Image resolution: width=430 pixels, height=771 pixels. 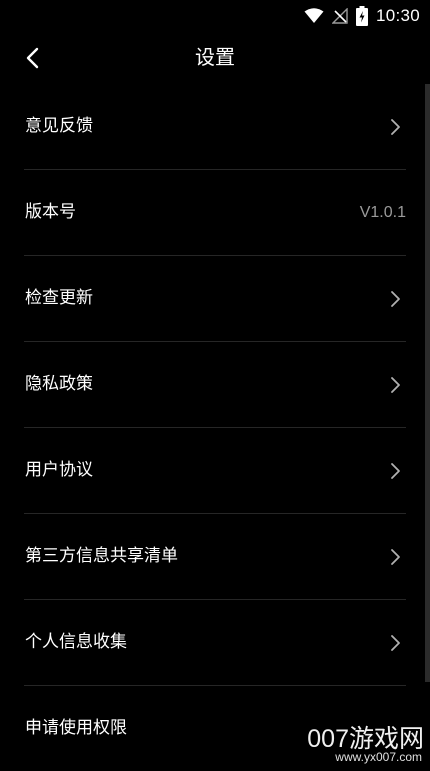 What do you see at coordinates (314, 15) in the screenshot?
I see `wifi-icon` at bounding box center [314, 15].